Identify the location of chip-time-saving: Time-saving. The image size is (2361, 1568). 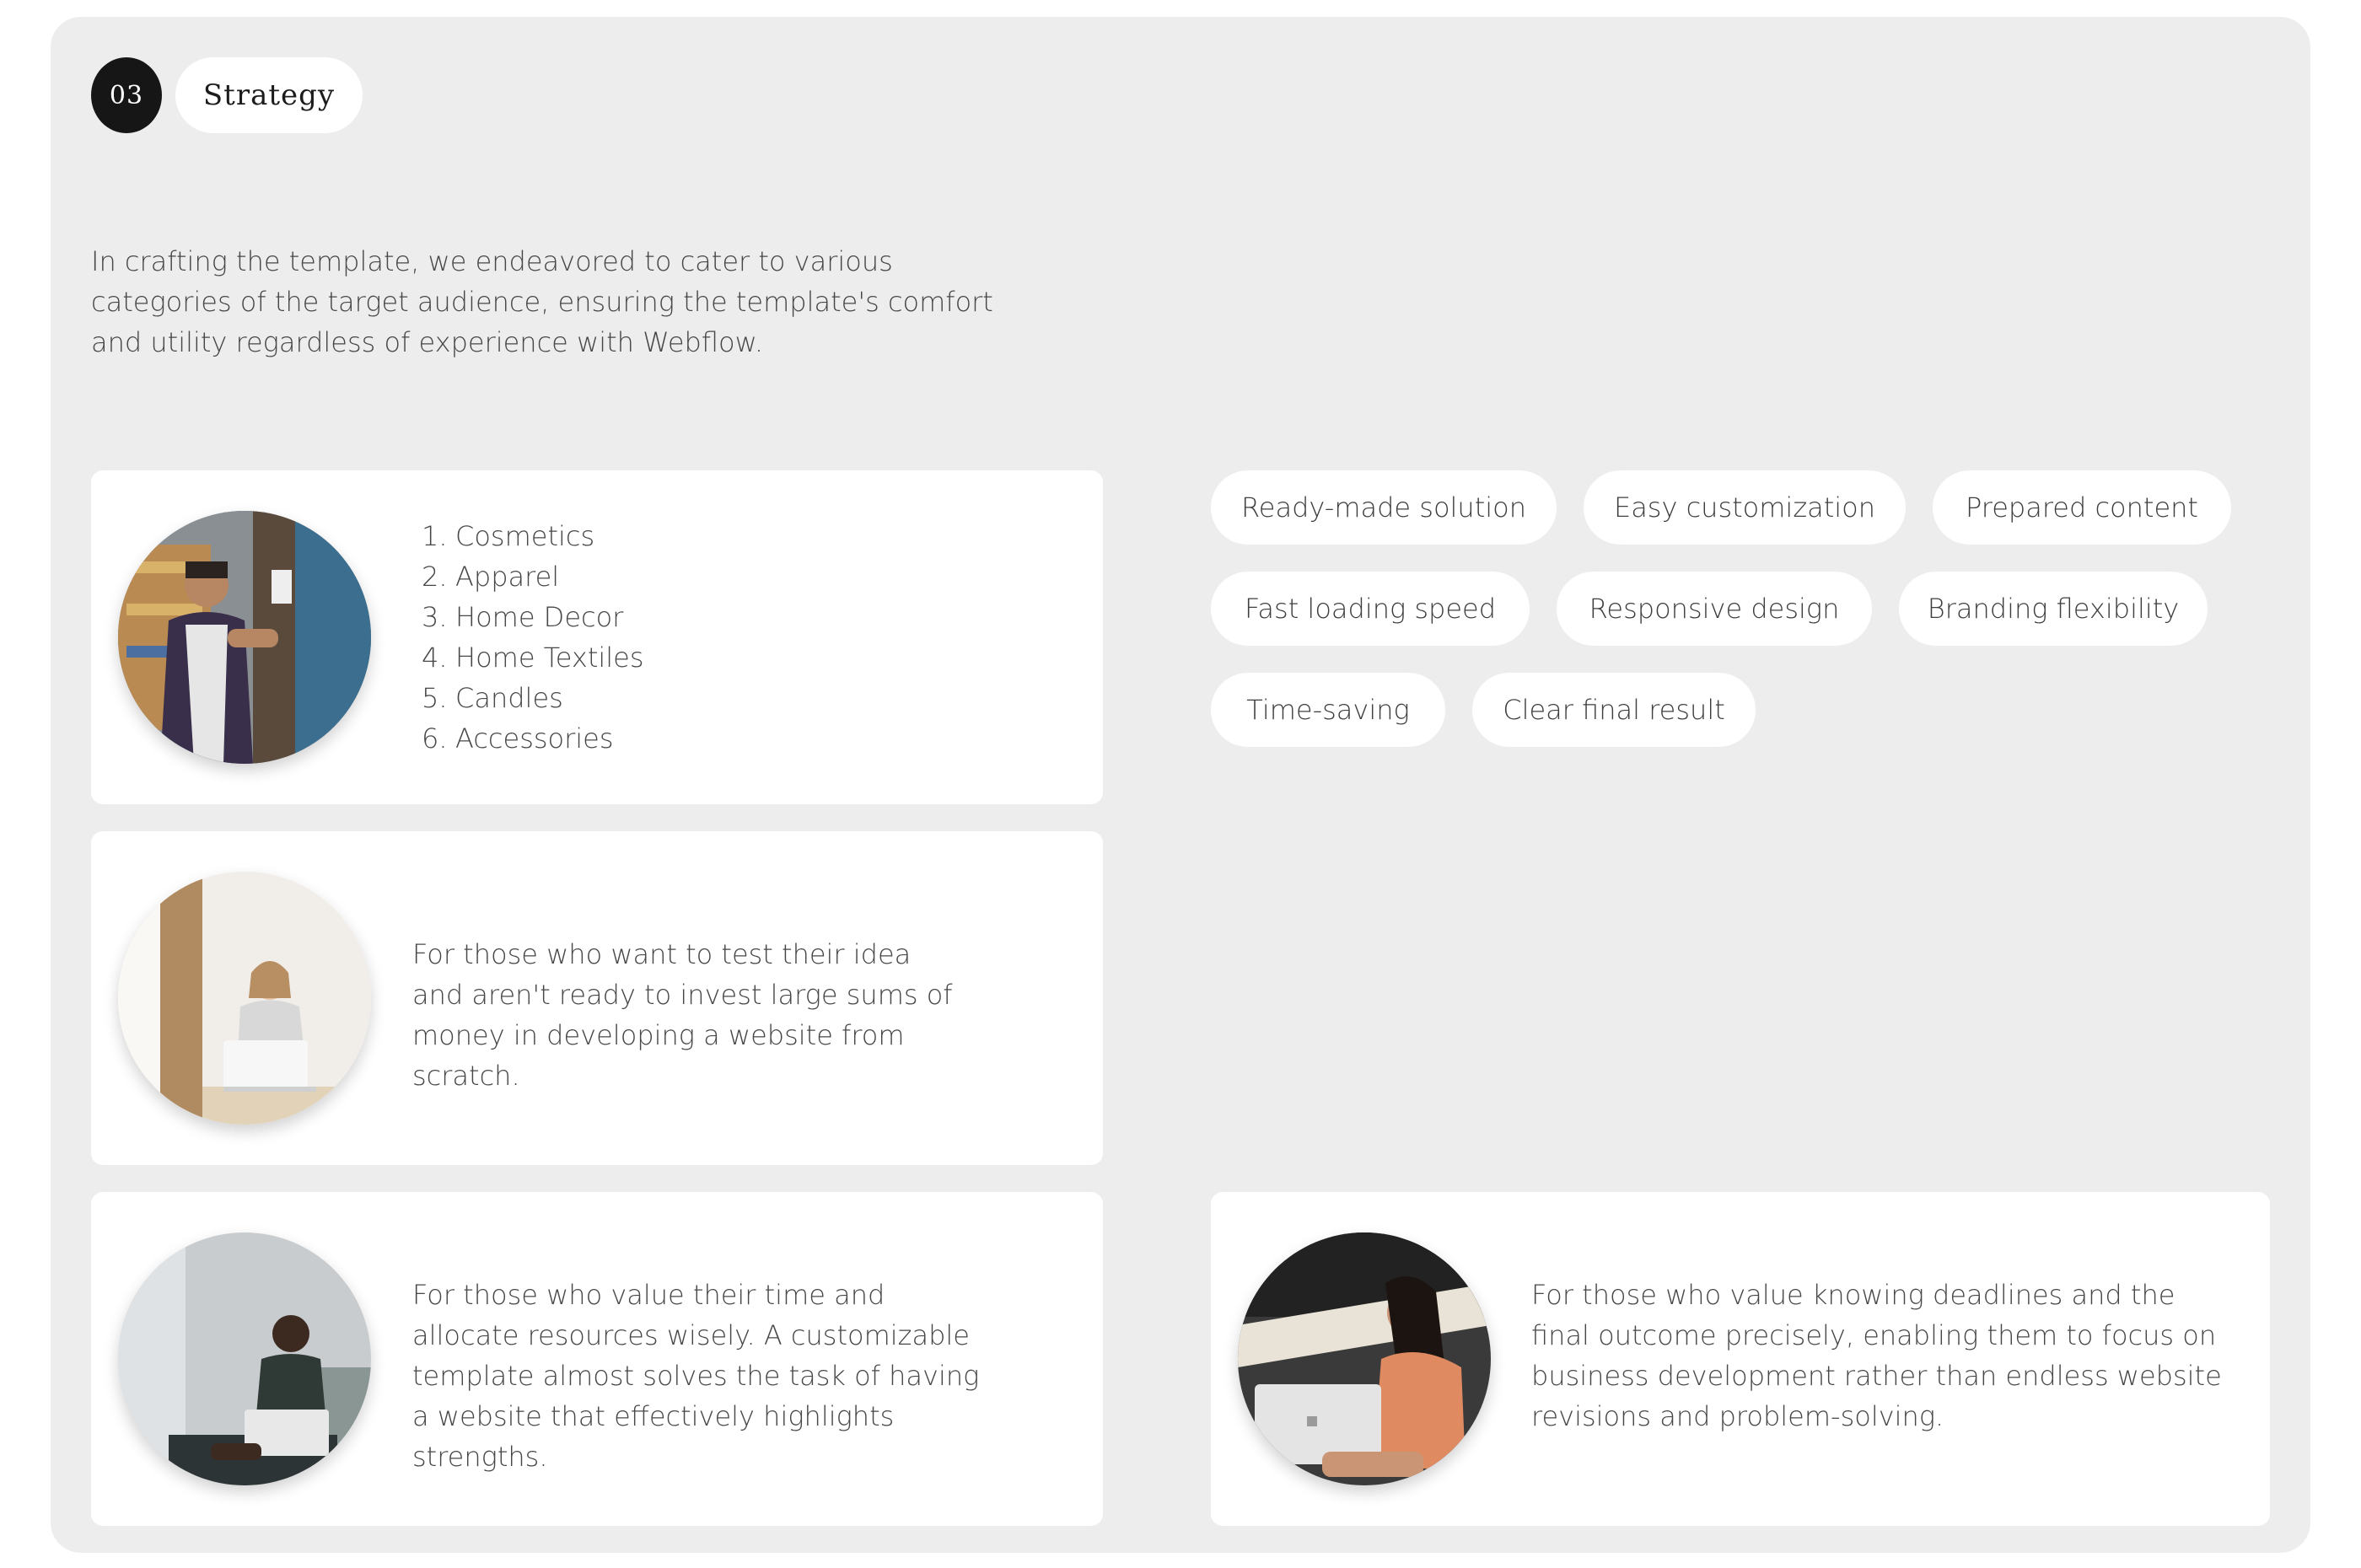
(1328, 710).